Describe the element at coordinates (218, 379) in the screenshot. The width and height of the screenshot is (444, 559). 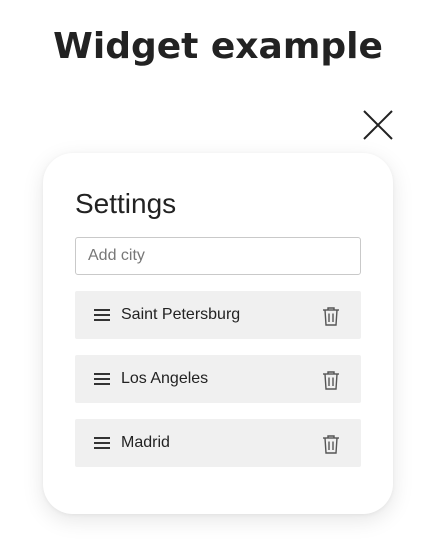
I see `city-list-item: Los Angeles` at that location.